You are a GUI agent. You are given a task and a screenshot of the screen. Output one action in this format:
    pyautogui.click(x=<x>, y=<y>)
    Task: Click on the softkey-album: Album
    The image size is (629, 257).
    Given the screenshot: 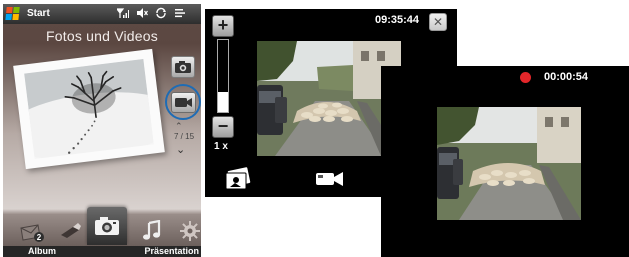 What is the action you would take?
    pyautogui.click(x=42, y=251)
    